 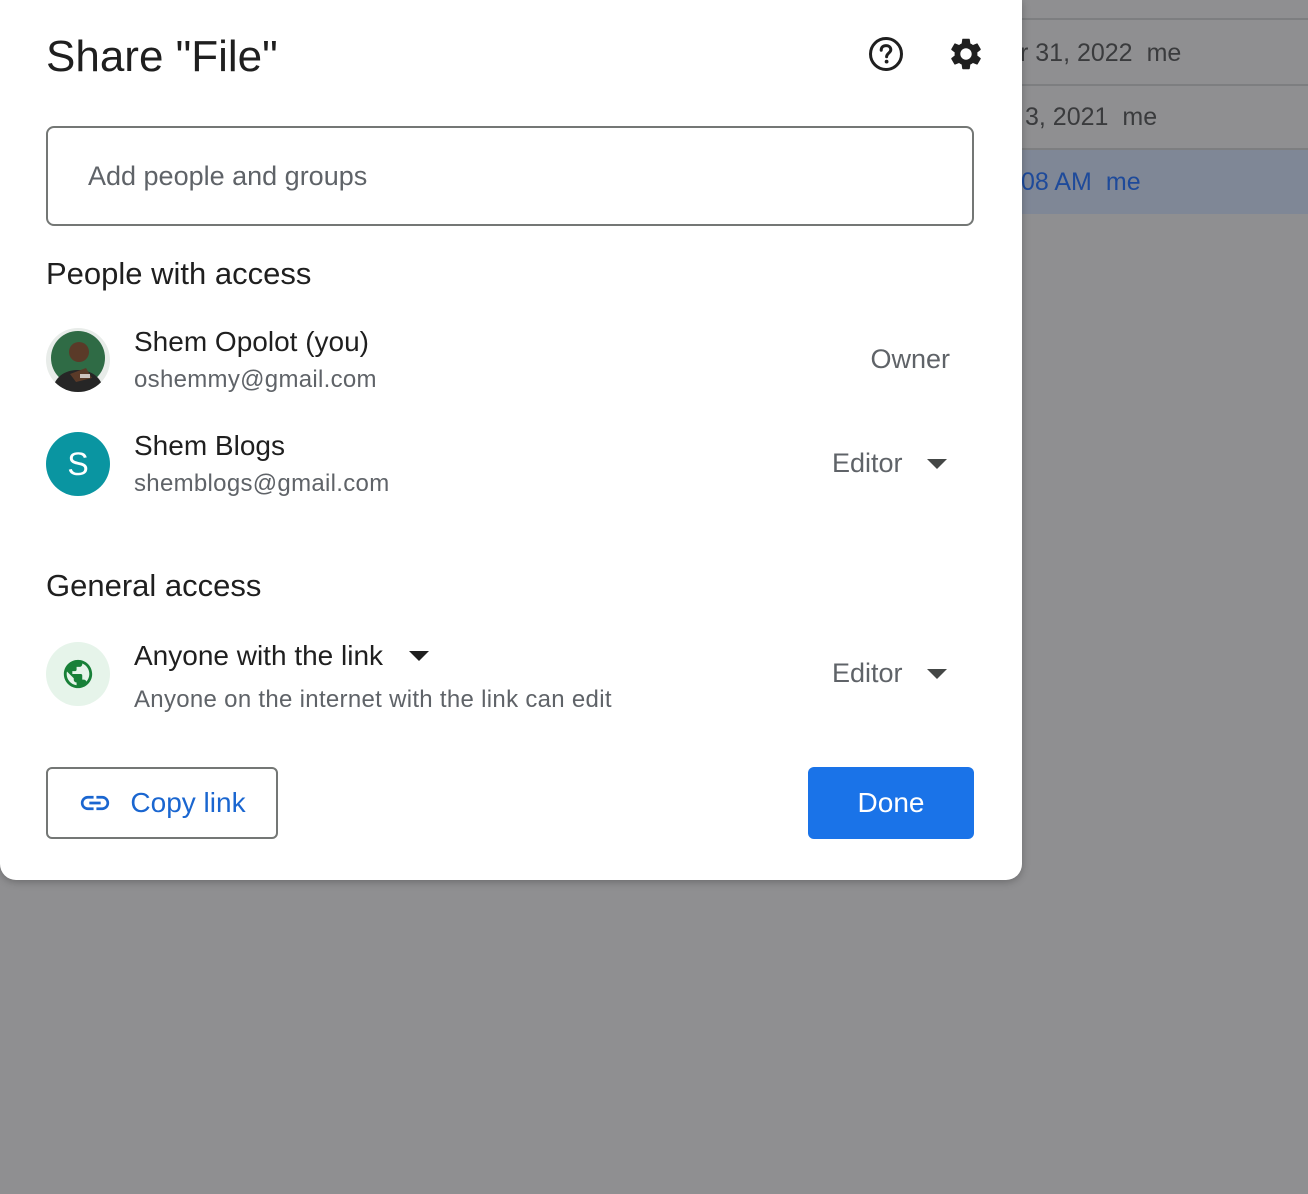 I want to click on link-icon, so click(x=95, y=803).